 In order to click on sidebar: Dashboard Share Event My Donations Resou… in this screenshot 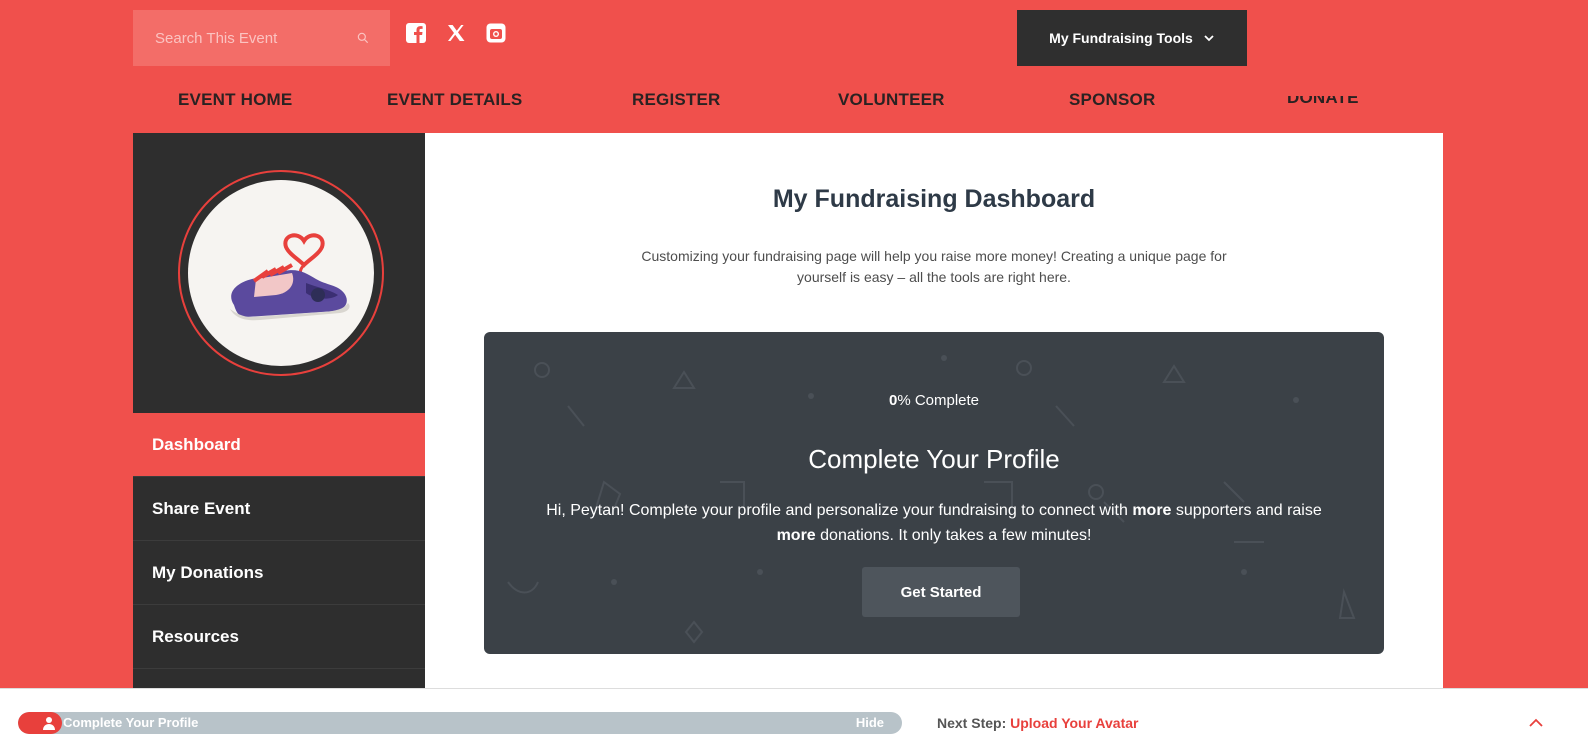, I will do `click(279, 410)`.